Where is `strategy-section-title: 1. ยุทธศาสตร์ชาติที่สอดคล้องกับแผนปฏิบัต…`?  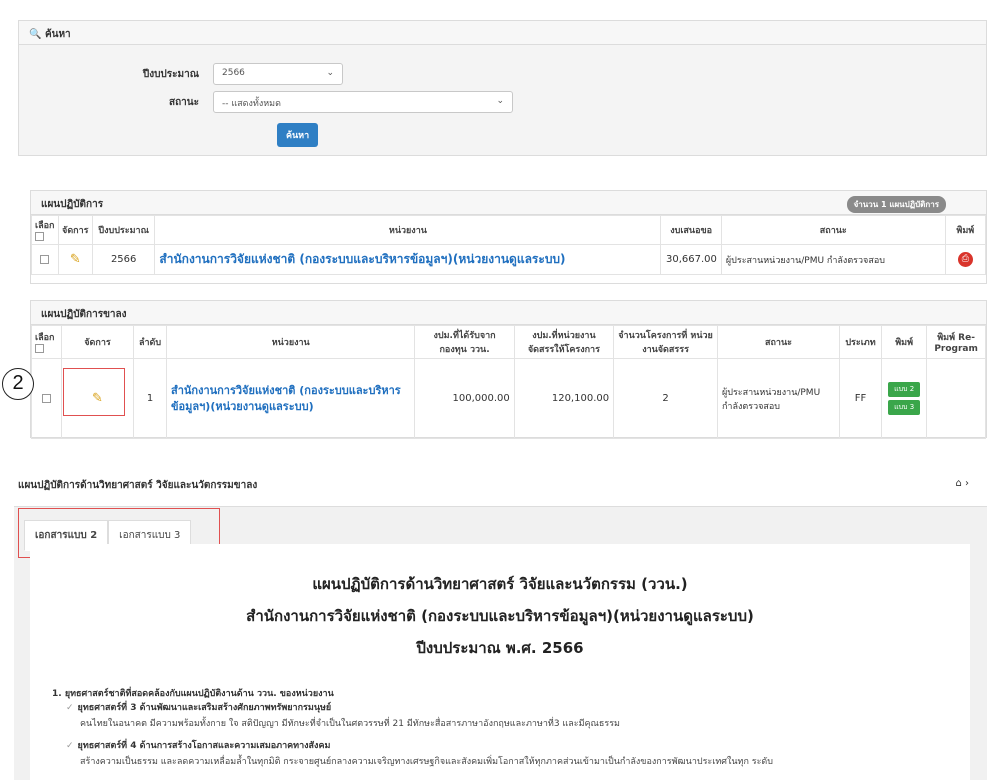 strategy-section-title: 1. ยุทธศาสตร์ชาติที่สอดคล้องกับแผนปฏิบัต… is located at coordinates (193, 694).